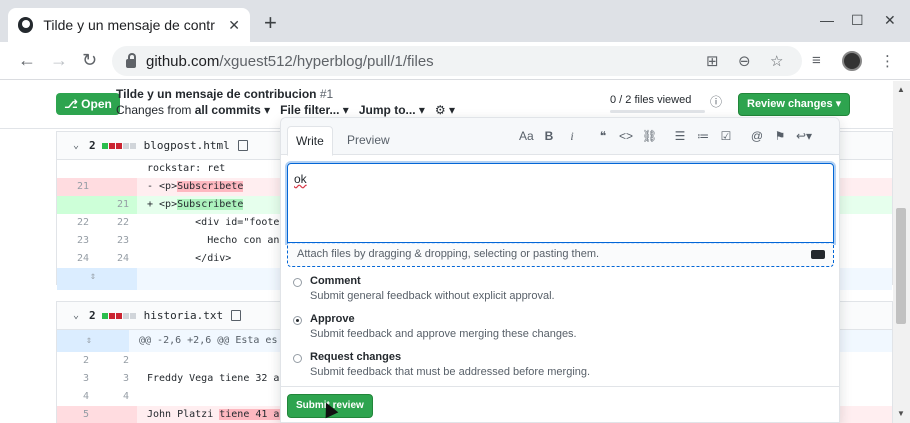 This screenshot has height=423, width=910. What do you see at coordinates (657, 111) in the screenshot?
I see `files-viewed-progress` at bounding box center [657, 111].